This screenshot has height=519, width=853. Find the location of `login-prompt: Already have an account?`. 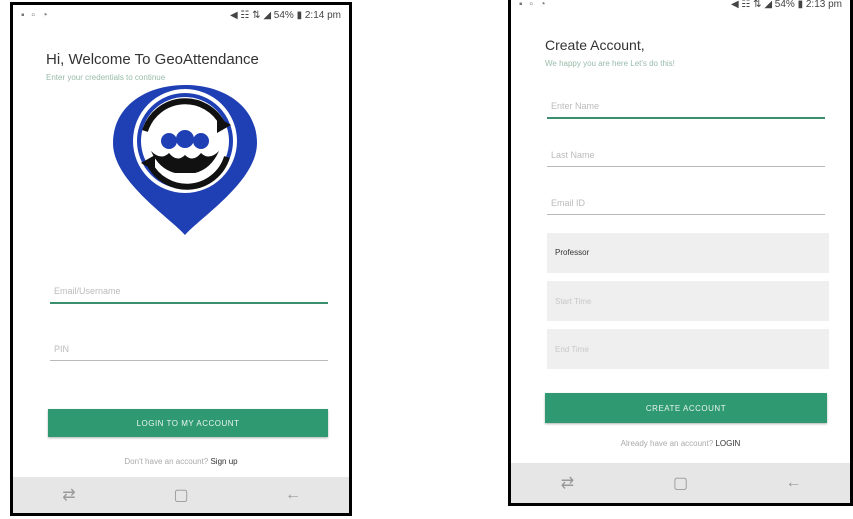

login-prompt: Already have an account? is located at coordinates (667, 443).